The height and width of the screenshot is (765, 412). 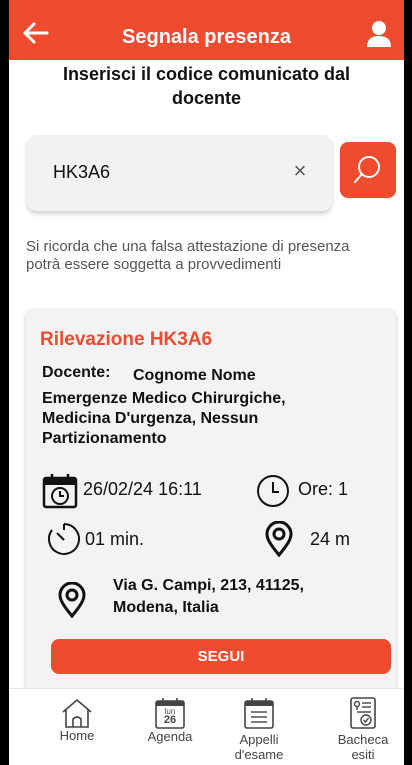 What do you see at coordinates (259, 739) in the screenshot?
I see `nav-appelli-label-1: Appelli` at bounding box center [259, 739].